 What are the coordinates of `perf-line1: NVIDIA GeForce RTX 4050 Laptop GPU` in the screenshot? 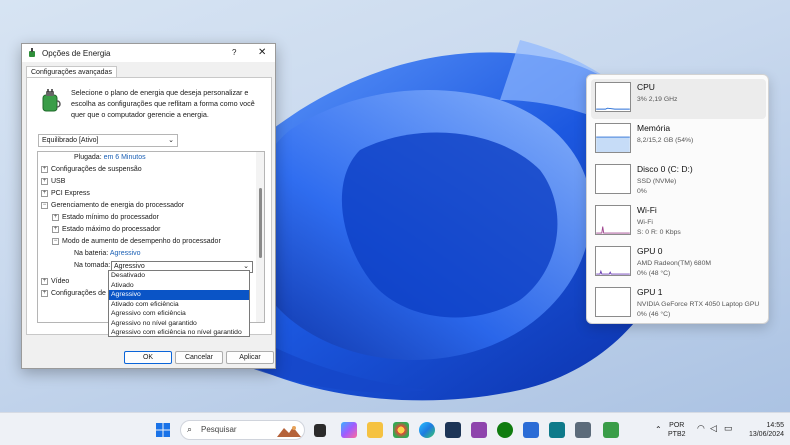 It's located at (698, 304).